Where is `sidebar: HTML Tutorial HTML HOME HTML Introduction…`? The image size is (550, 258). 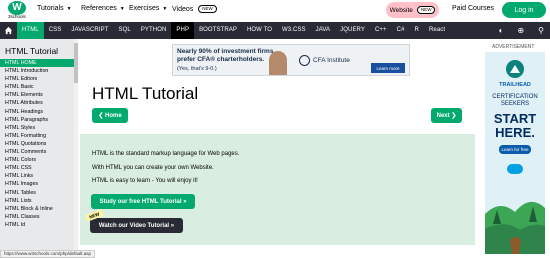 sidebar: HTML Tutorial HTML HOME HTML Introduction… is located at coordinates (37, 148).